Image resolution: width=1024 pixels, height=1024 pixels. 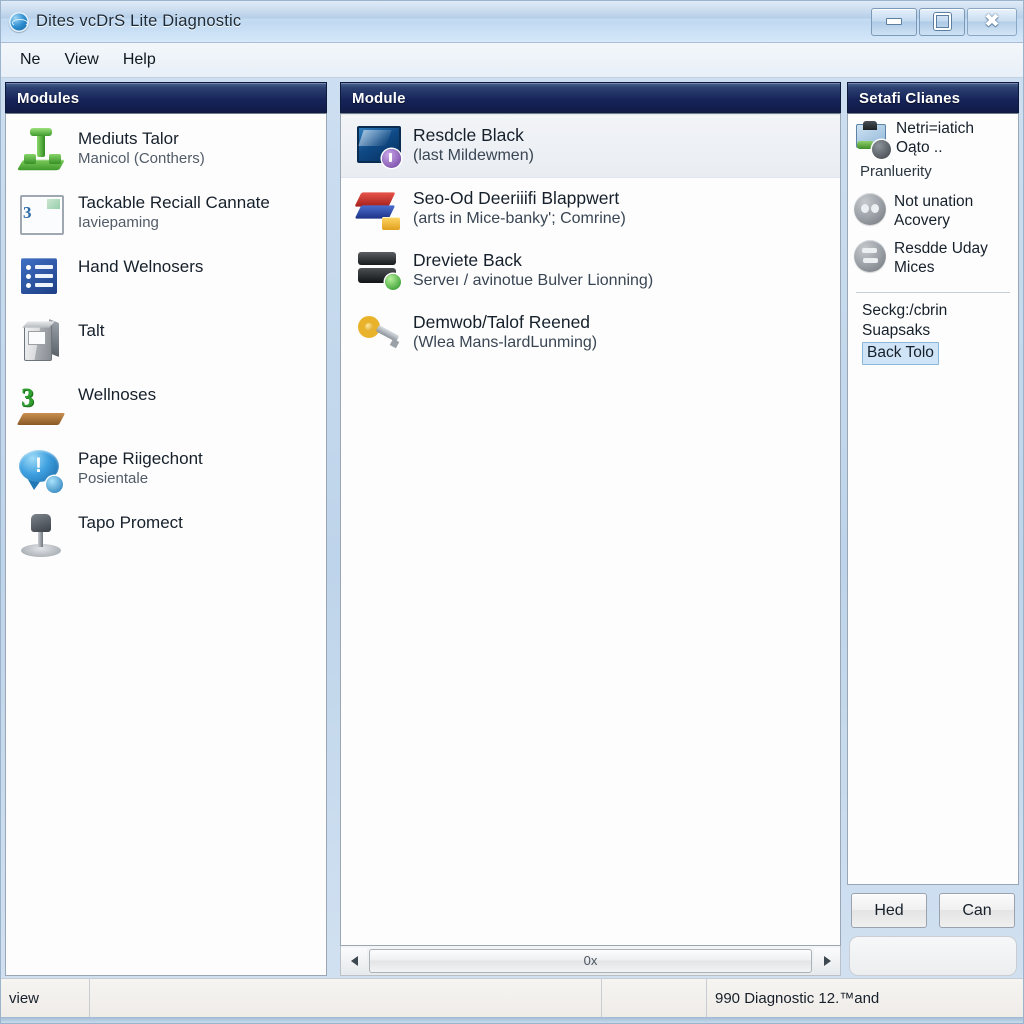 I want to click on status-third, so click(x=654, y=998).